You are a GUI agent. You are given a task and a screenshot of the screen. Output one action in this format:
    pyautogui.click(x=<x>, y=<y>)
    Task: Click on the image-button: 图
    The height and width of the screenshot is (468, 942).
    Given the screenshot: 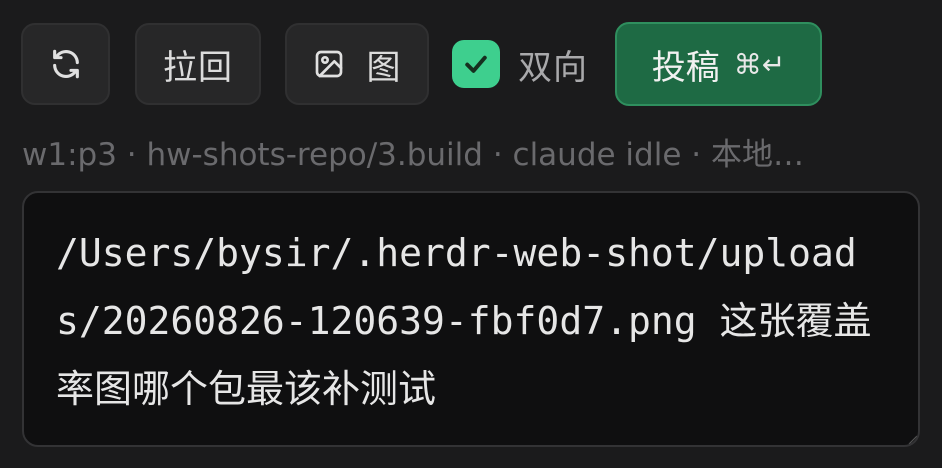 What is the action you would take?
    pyautogui.click(x=357, y=64)
    